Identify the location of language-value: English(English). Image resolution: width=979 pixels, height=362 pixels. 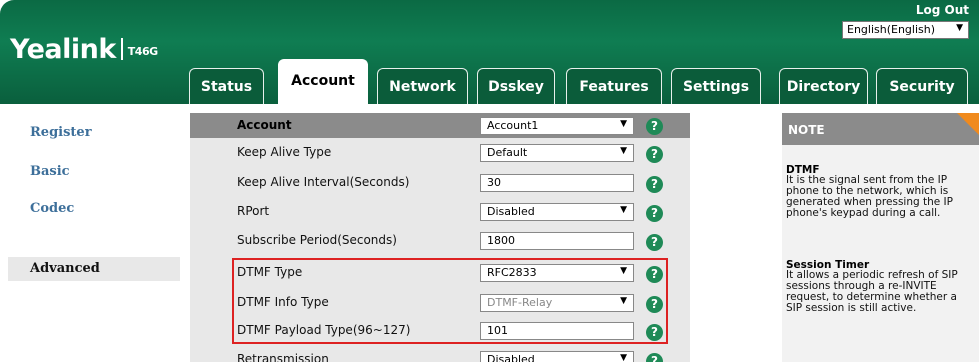
(891, 29).